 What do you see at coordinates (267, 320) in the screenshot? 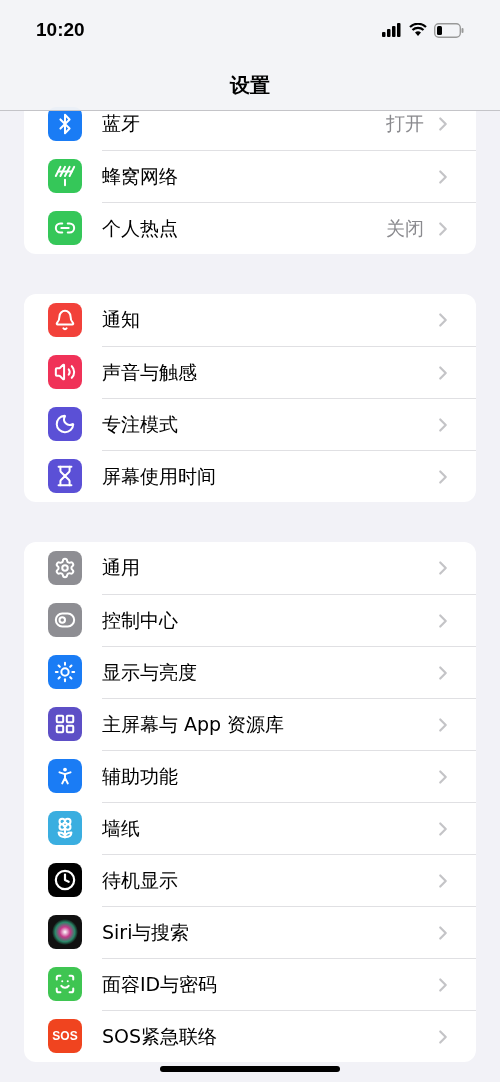
I see `setting-label: 通知` at bounding box center [267, 320].